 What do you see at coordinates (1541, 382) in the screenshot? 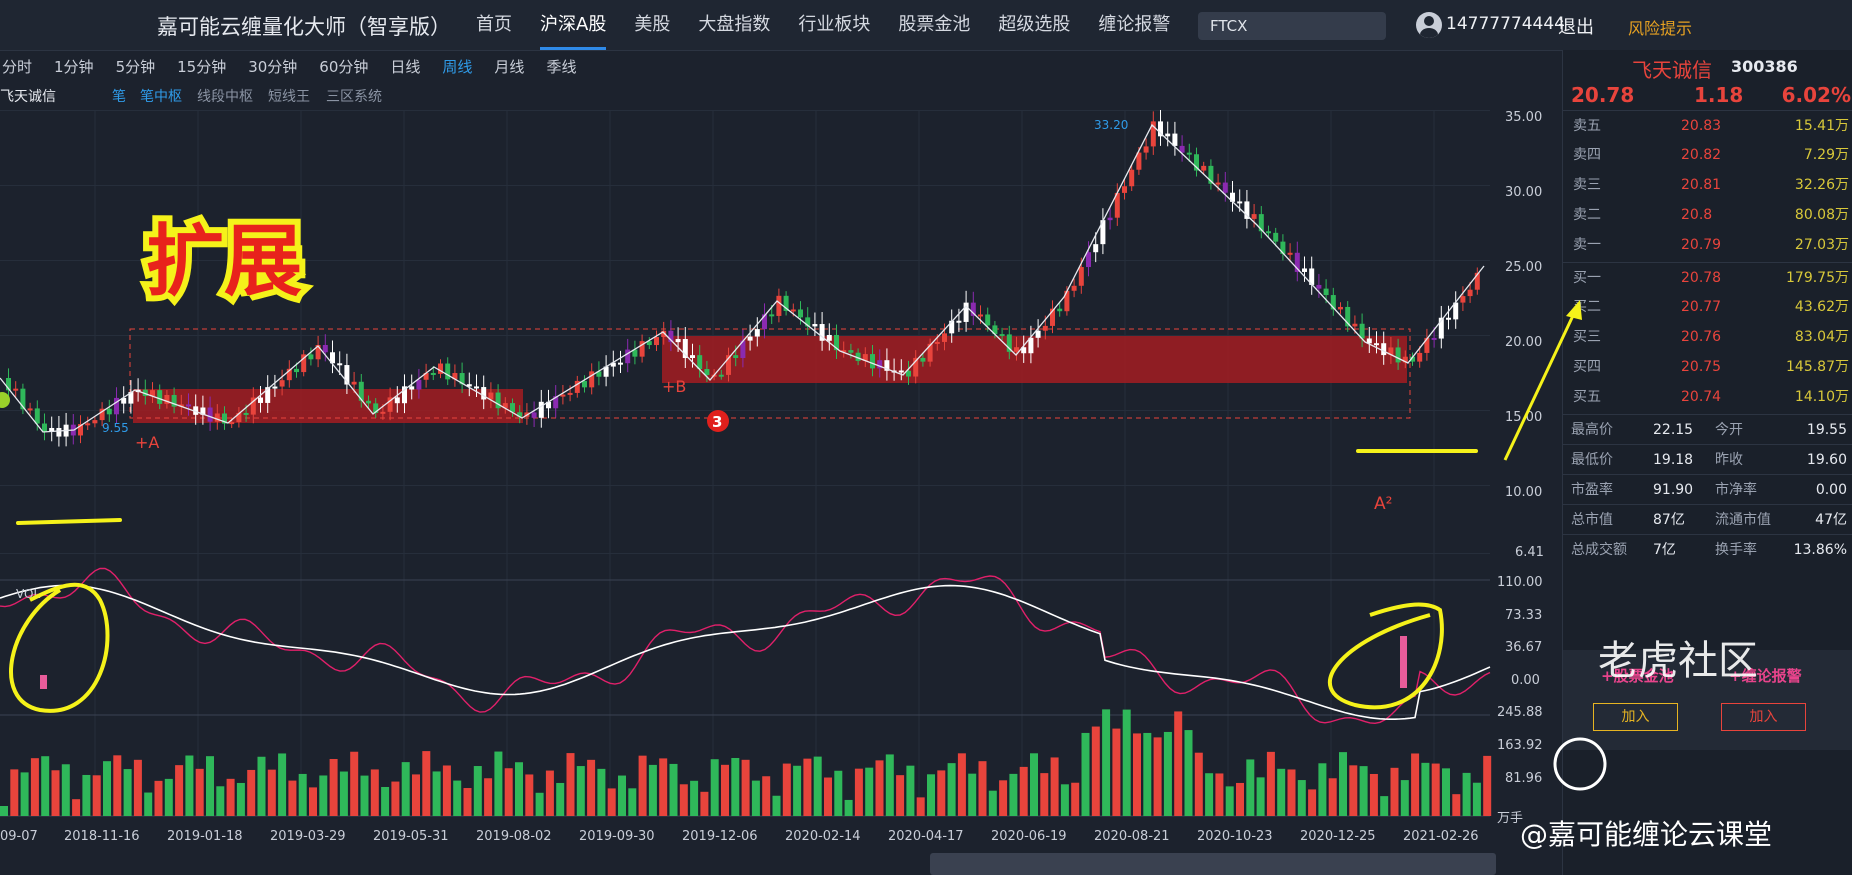
I see `yellow-arrow` at bounding box center [1541, 382].